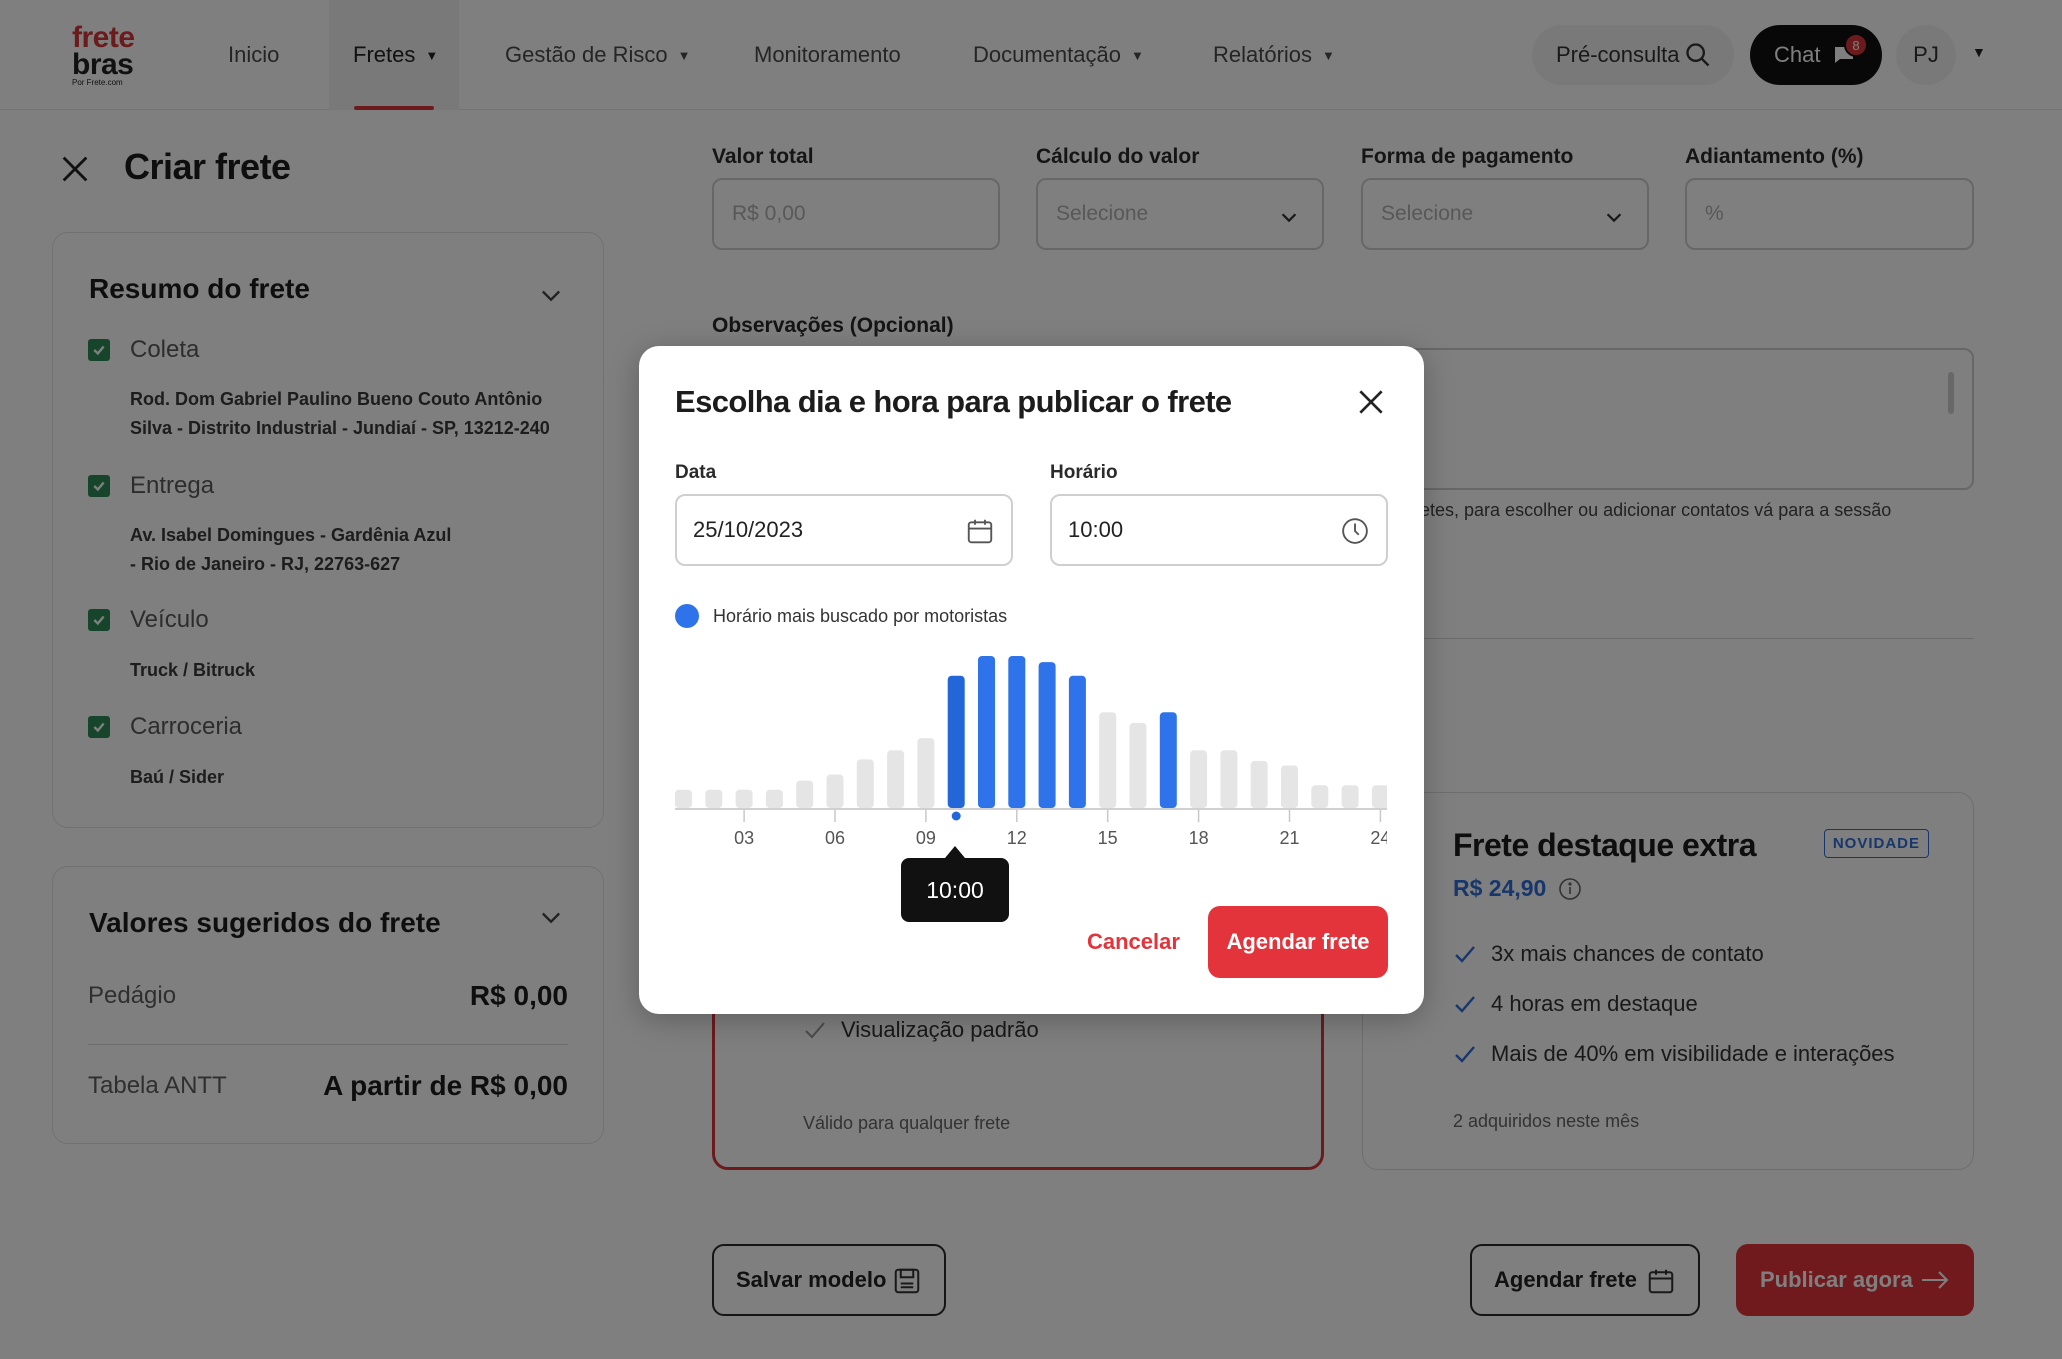  Describe the element at coordinates (744, 837) in the screenshot. I see `x-tick-label: 03` at that location.